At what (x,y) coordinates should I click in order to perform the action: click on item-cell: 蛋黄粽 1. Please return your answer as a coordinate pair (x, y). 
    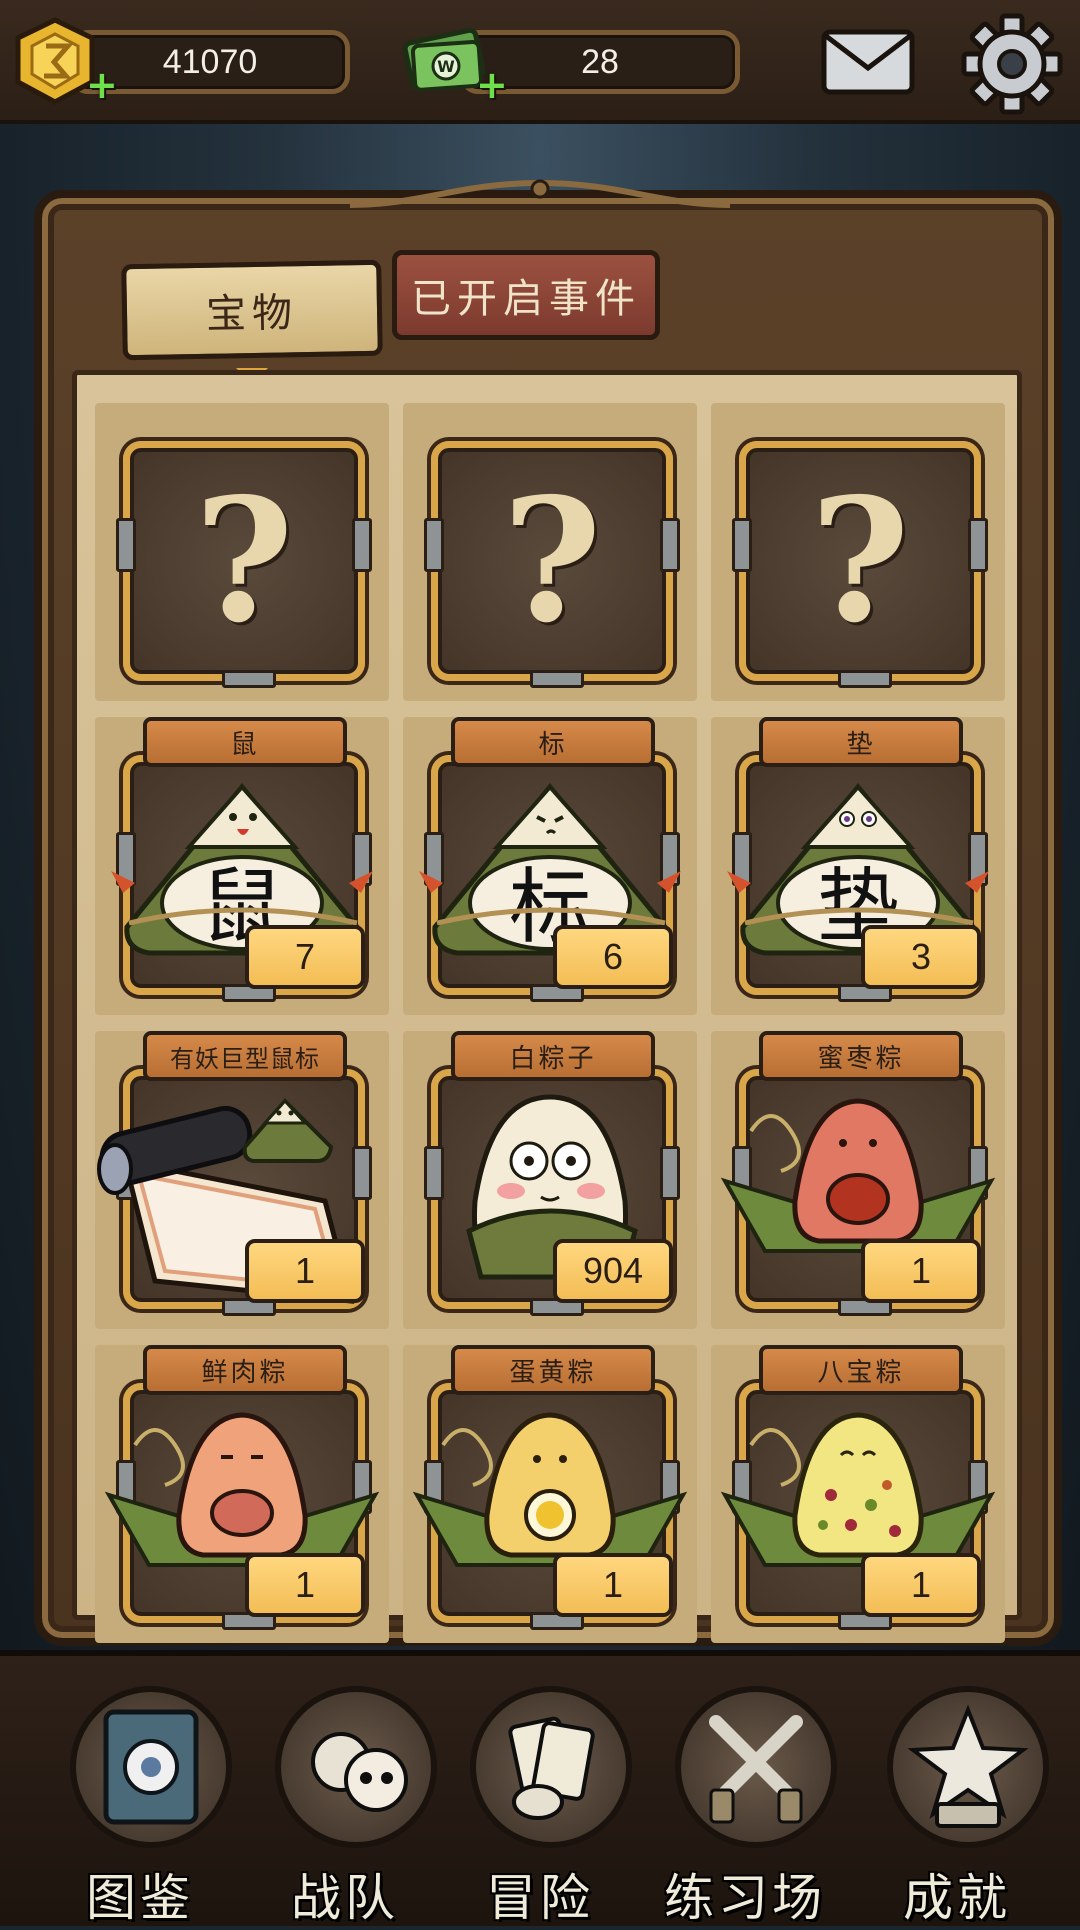
    Looking at the image, I should click on (550, 1494).